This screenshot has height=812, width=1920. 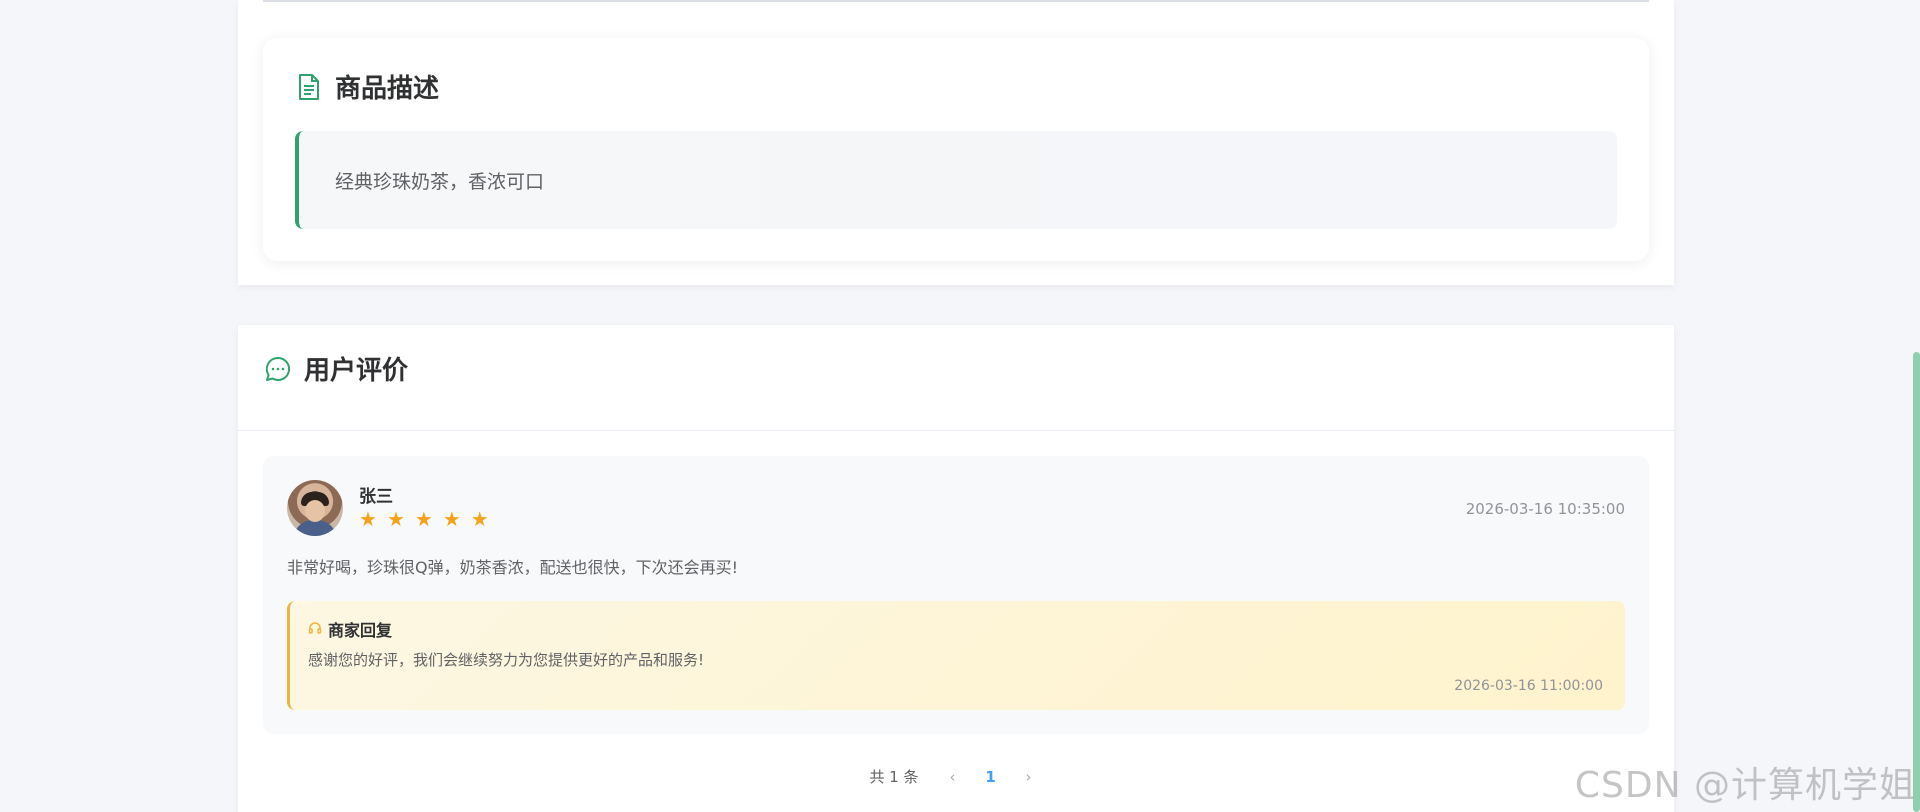 What do you see at coordinates (315, 629) in the screenshot?
I see `headset-icon` at bounding box center [315, 629].